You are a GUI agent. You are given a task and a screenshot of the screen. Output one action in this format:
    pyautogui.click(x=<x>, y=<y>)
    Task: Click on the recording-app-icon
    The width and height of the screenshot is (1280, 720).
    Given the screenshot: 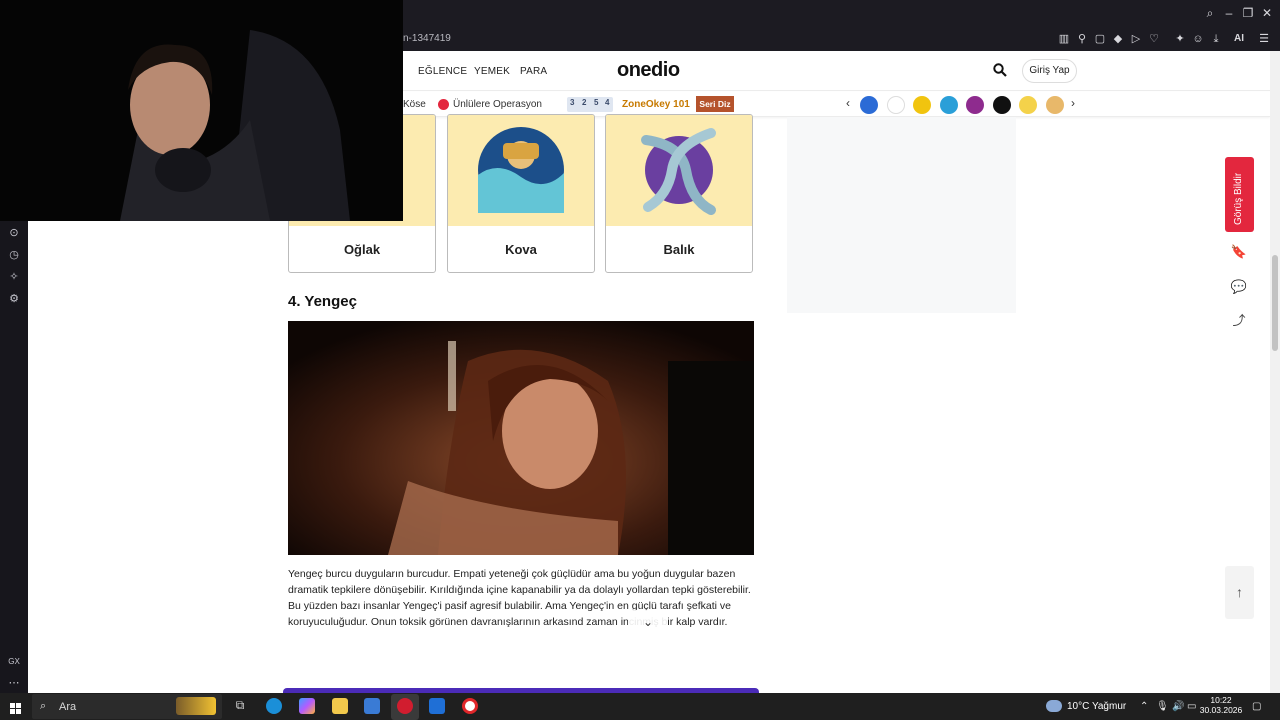 What is the action you would take?
    pyautogui.click(x=470, y=706)
    